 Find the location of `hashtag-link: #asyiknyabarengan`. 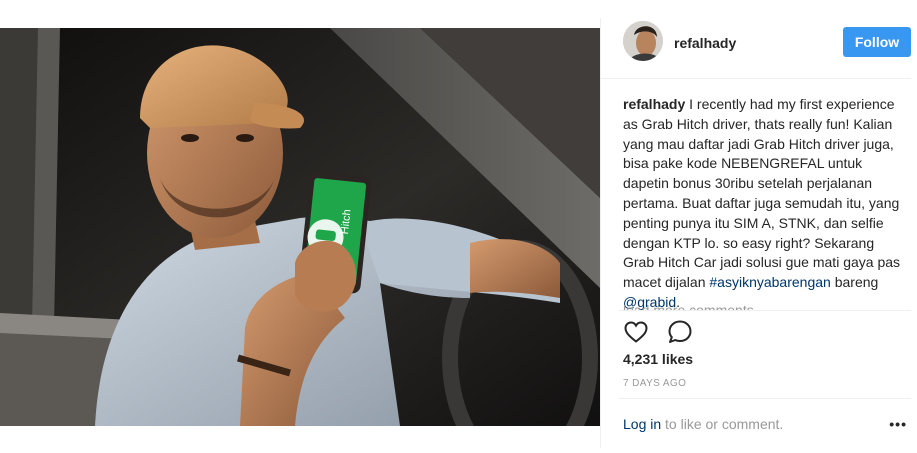

hashtag-link: #asyiknyabarengan is located at coordinates (769, 282).